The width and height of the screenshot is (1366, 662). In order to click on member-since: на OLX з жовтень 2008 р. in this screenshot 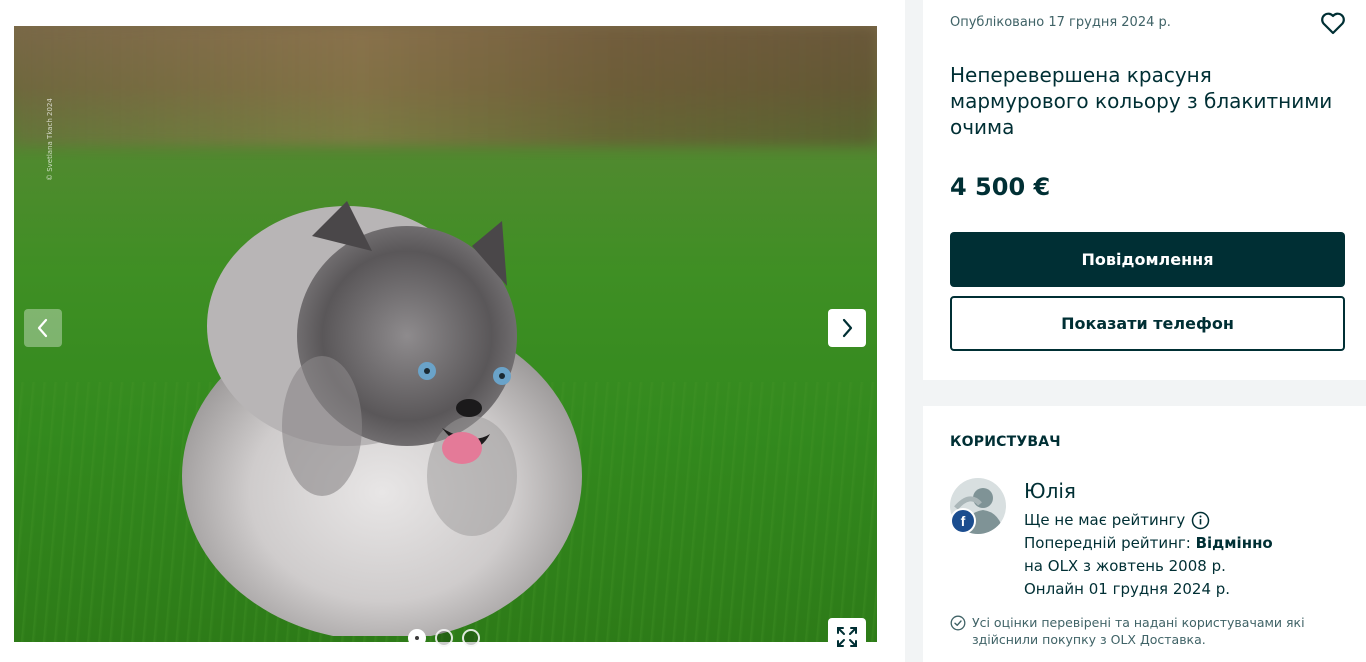, I will do `click(1125, 566)`.